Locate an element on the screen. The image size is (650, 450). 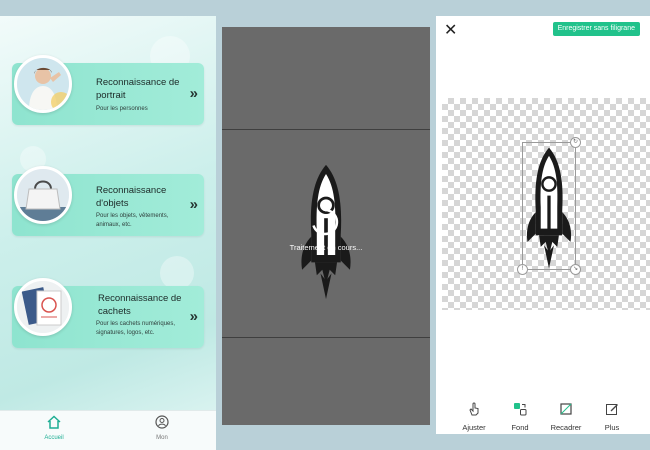
edit-icon is located at coordinates (612, 409).